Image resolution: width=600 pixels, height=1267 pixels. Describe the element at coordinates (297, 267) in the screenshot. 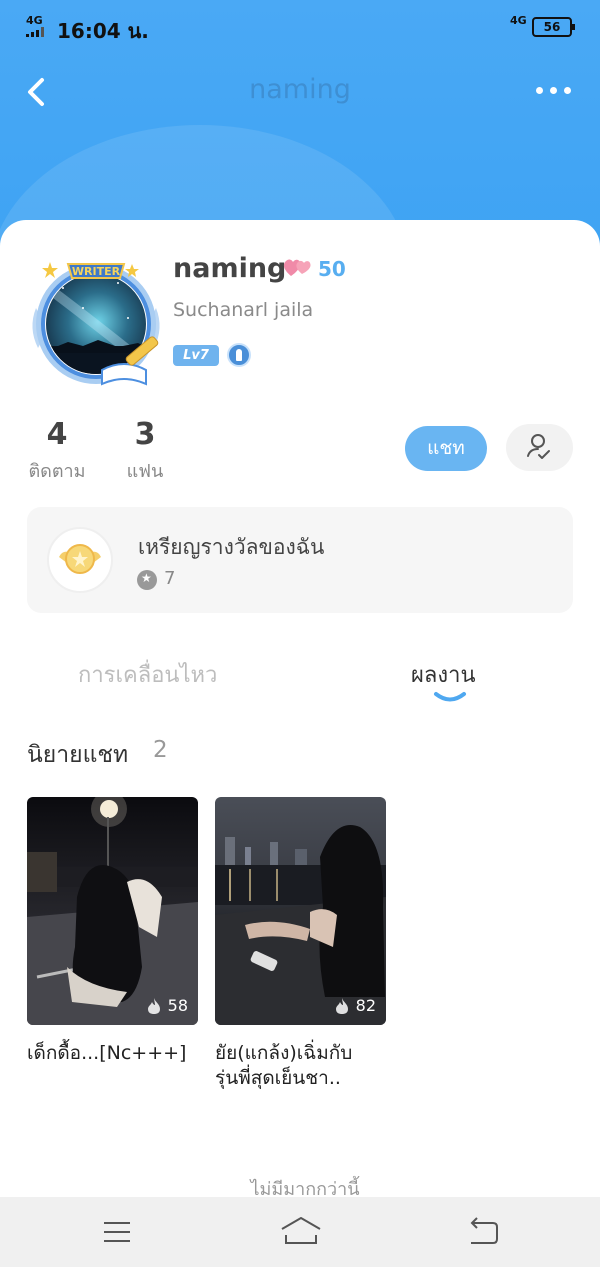

I see `hearts-icon` at that location.